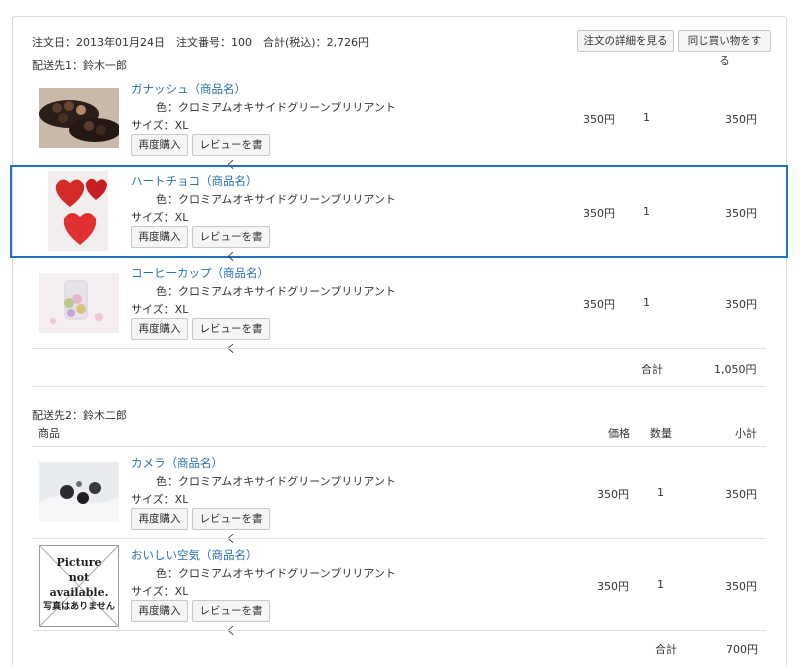 This screenshot has height=667, width=800. I want to click on shipment-total-value: 1,050円, so click(735, 369).